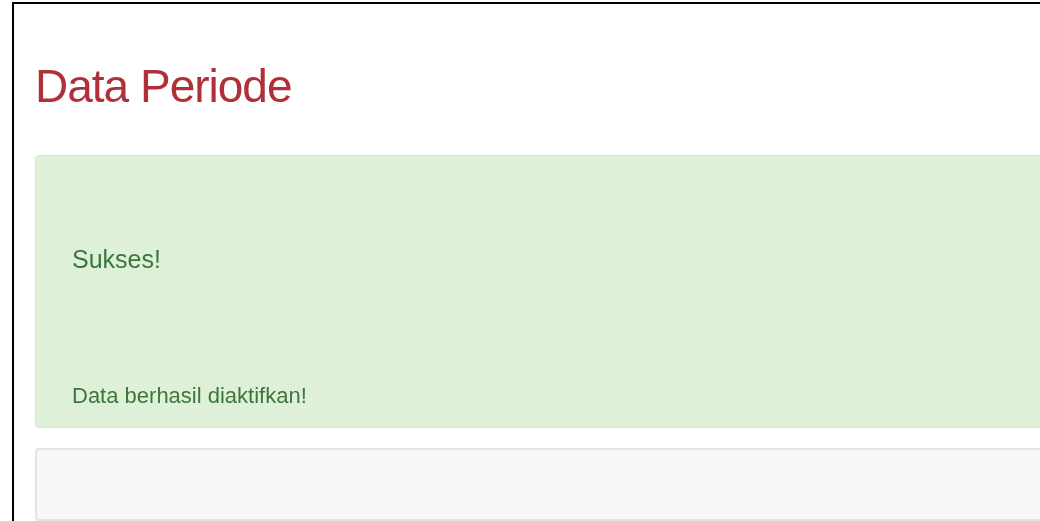  Describe the element at coordinates (189, 396) in the screenshot. I see `alert-message: Data berhasil diaktifkan!` at that location.